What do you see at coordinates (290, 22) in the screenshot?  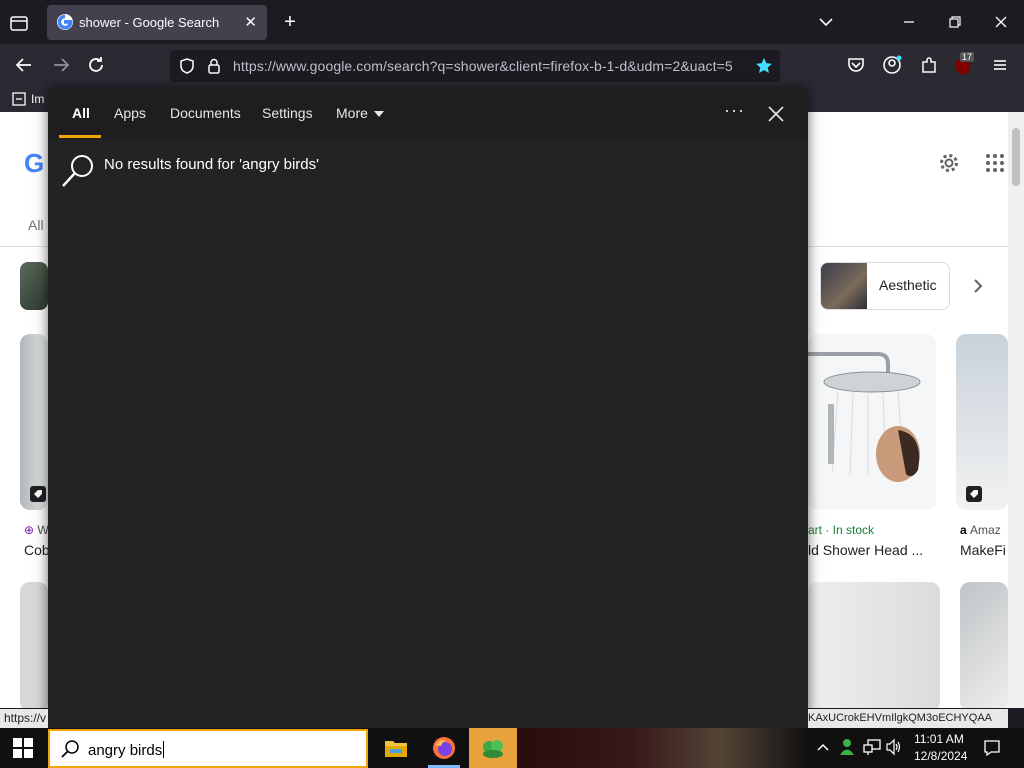 I see `new-tab-button: +` at bounding box center [290, 22].